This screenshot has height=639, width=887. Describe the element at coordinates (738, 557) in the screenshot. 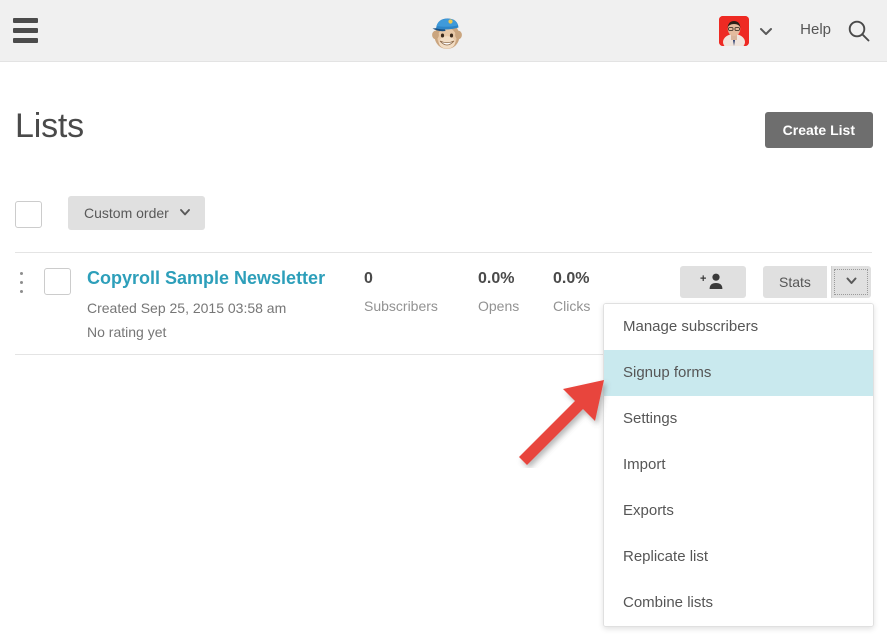

I see `menu-item-replicate-list: Replicate list` at that location.